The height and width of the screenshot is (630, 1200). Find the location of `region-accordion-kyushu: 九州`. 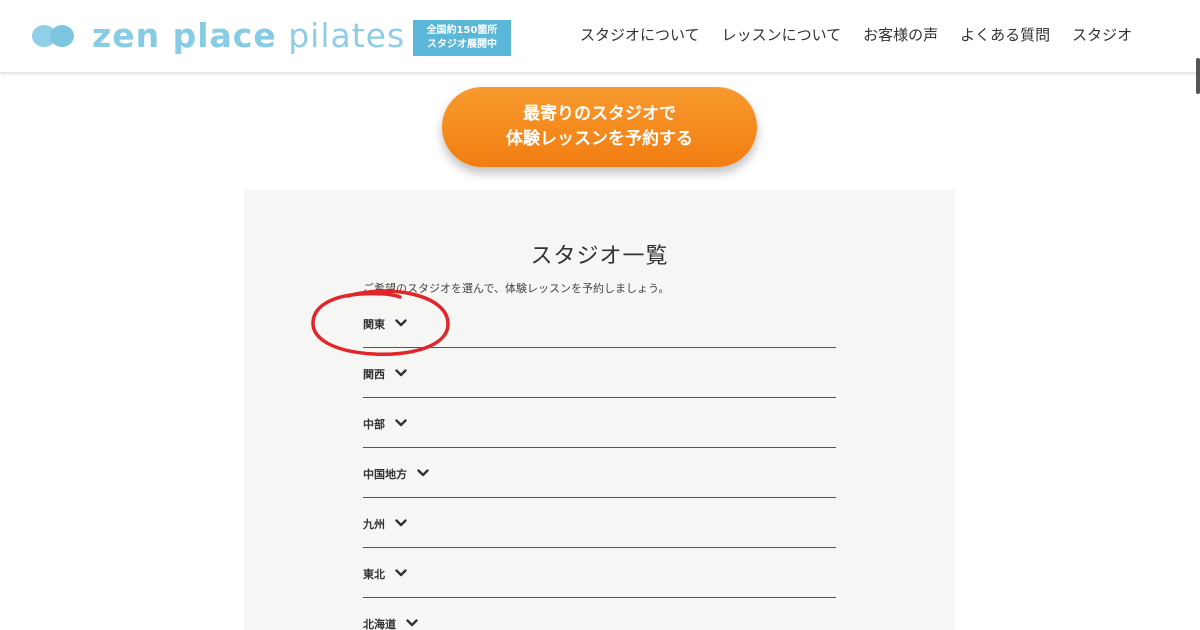

region-accordion-kyushu: 九州 is located at coordinates (599, 523).